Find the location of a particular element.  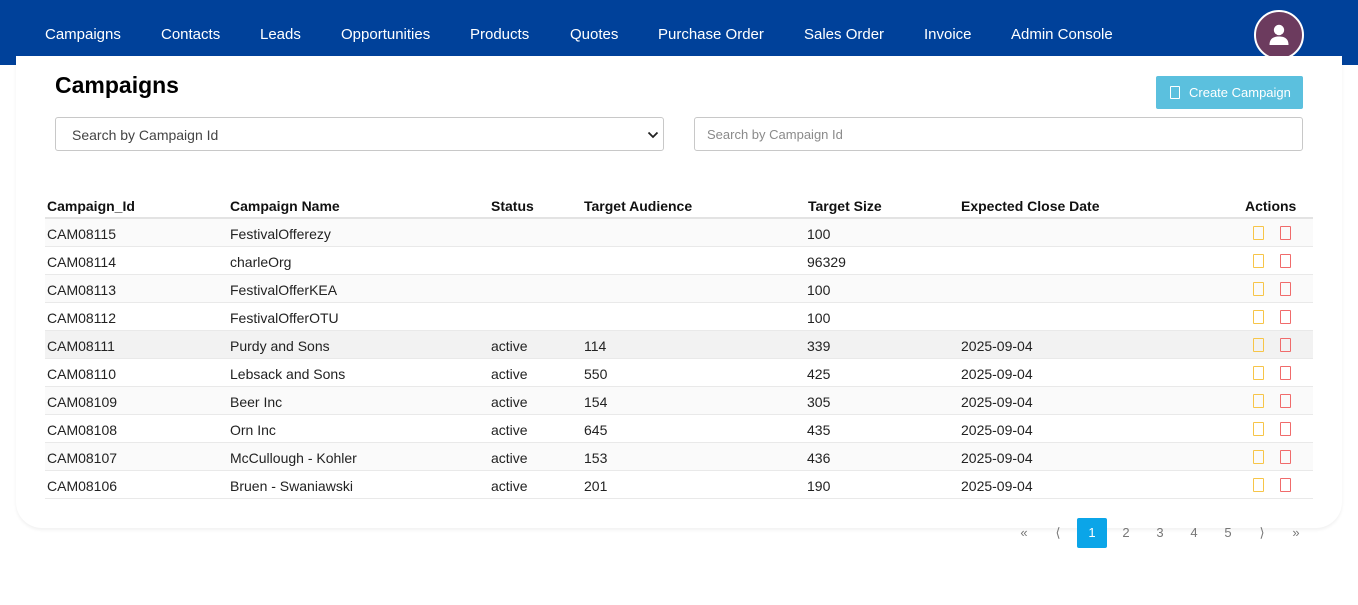

cell-campaign-id: CAM08111 is located at coordinates (81, 346).